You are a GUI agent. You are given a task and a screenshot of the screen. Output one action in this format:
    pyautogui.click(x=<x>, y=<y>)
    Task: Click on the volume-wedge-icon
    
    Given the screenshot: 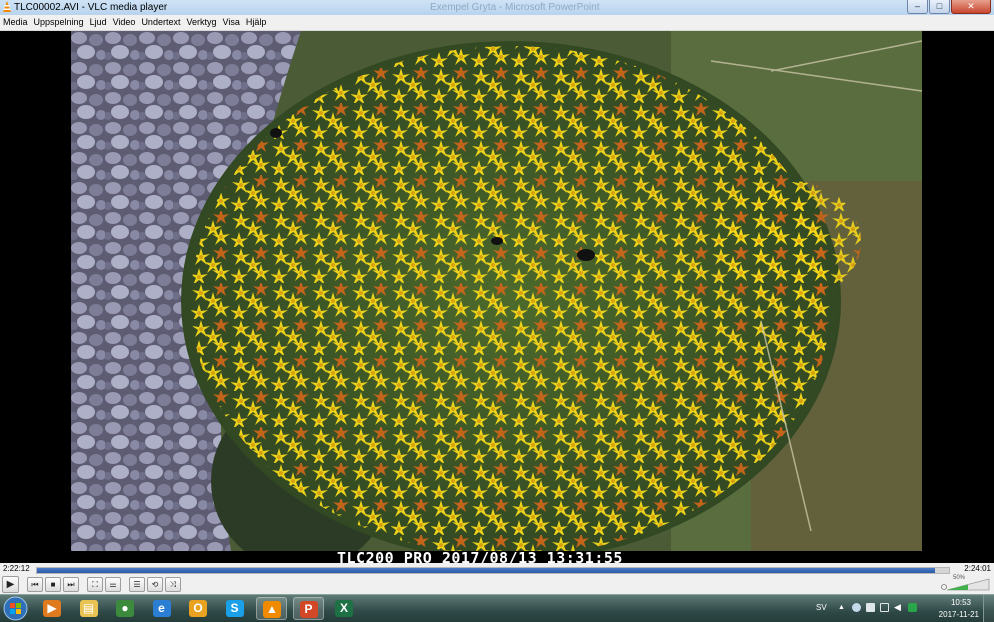 What is the action you would take?
    pyautogui.click(x=965, y=584)
    